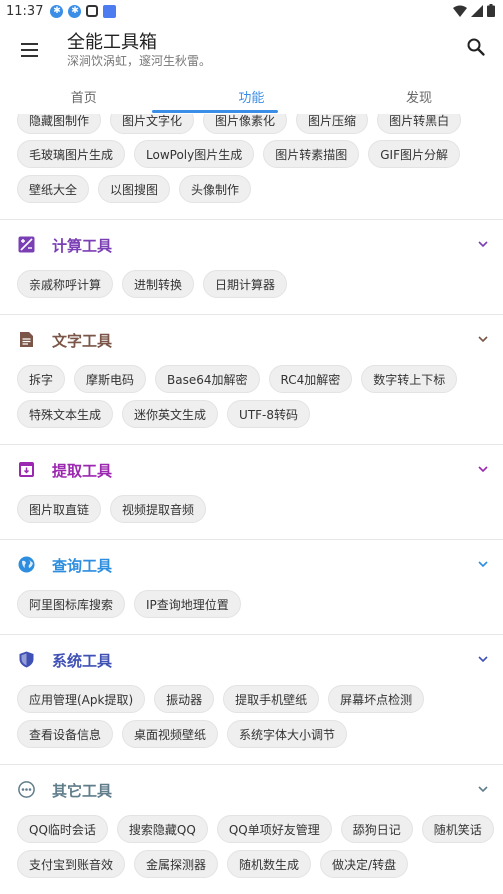 The width and height of the screenshot is (503, 894). I want to click on tool-chip: 迷你英文生成, so click(170, 414).